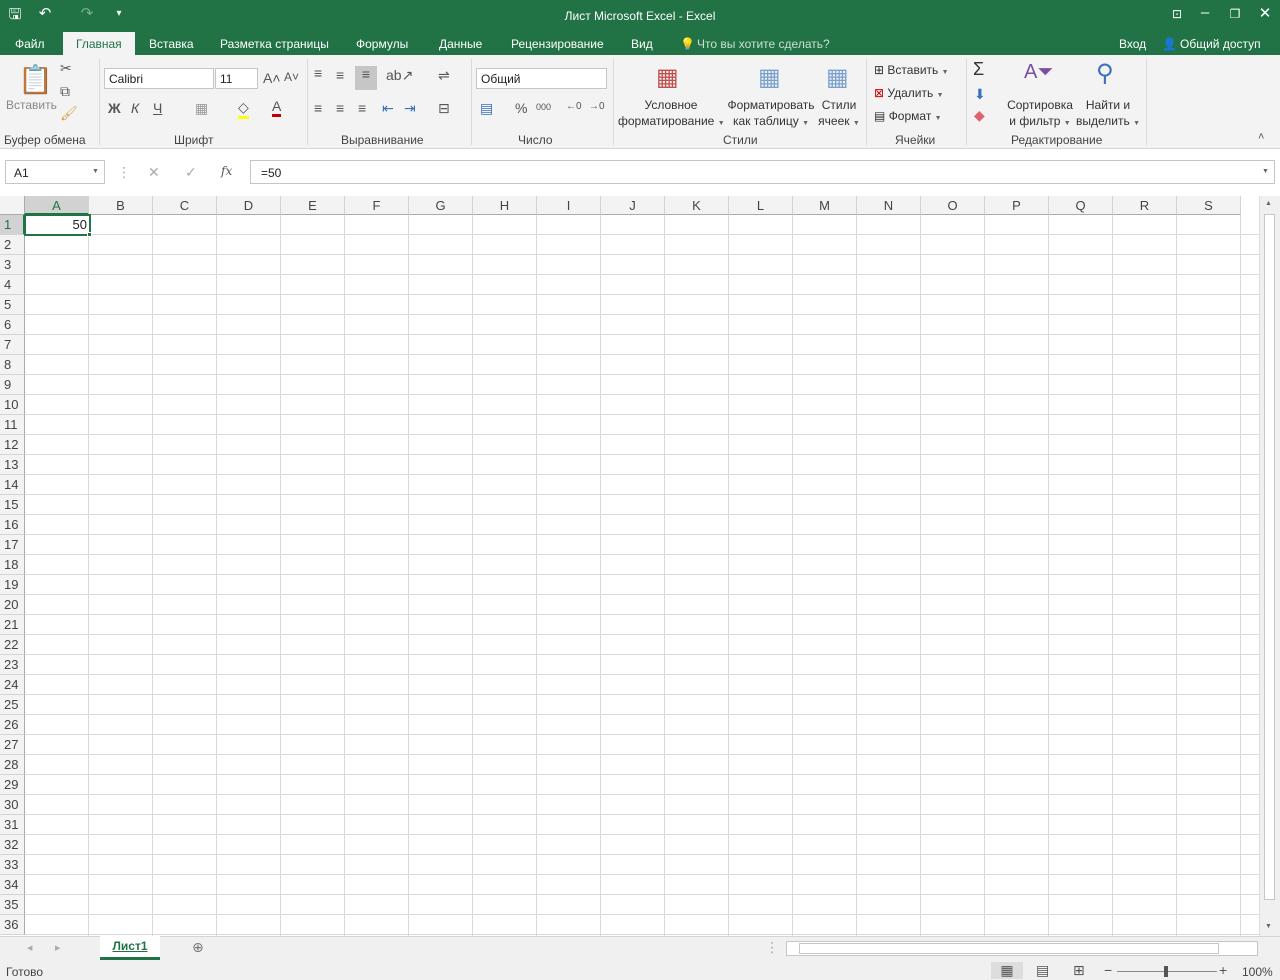 The width and height of the screenshot is (1280, 980). Describe the element at coordinates (236, 78) in the screenshot. I see `font-size-select: 11` at that location.